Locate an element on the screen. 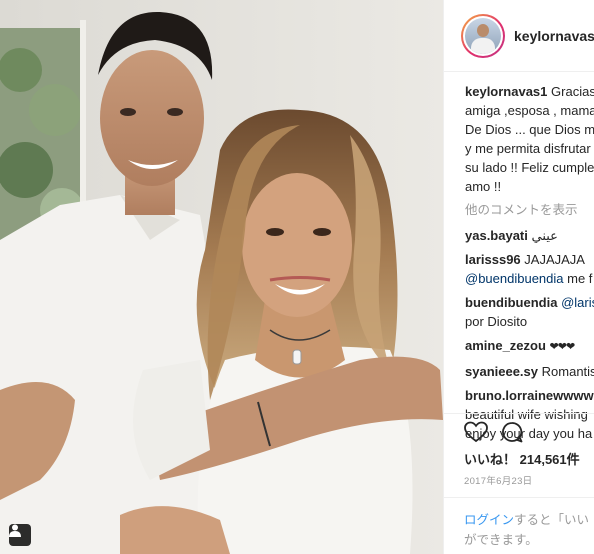  header-username: keylornavas1 is located at coordinates (554, 36).